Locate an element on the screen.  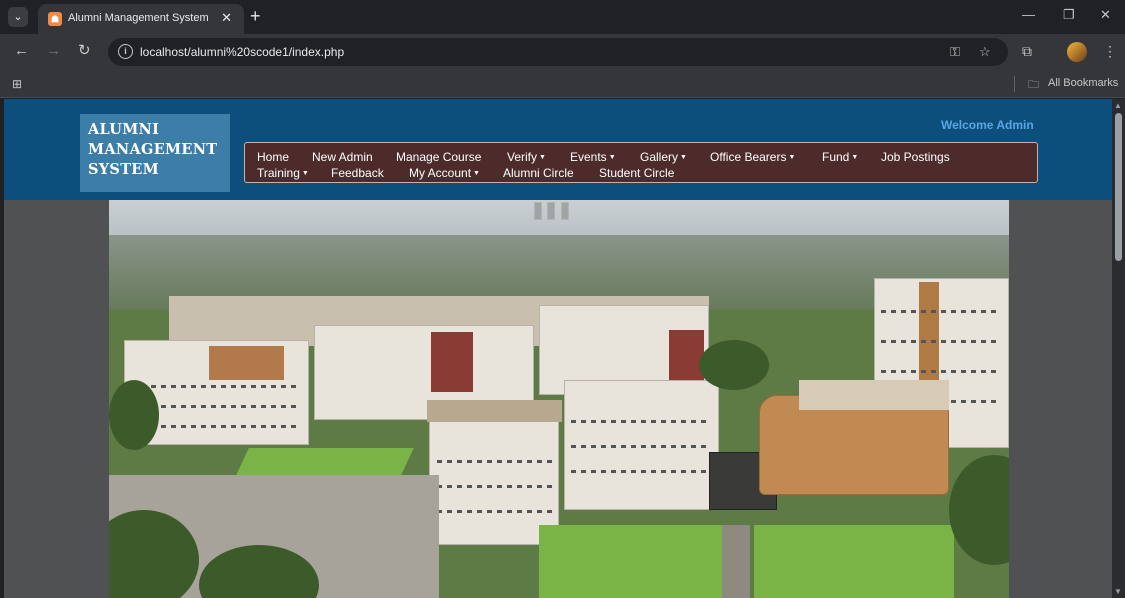
tab-strip: ⌄ ☗ Alumni Management System ✕ + — ❐ ✕ is located at coordinates (562, 17).